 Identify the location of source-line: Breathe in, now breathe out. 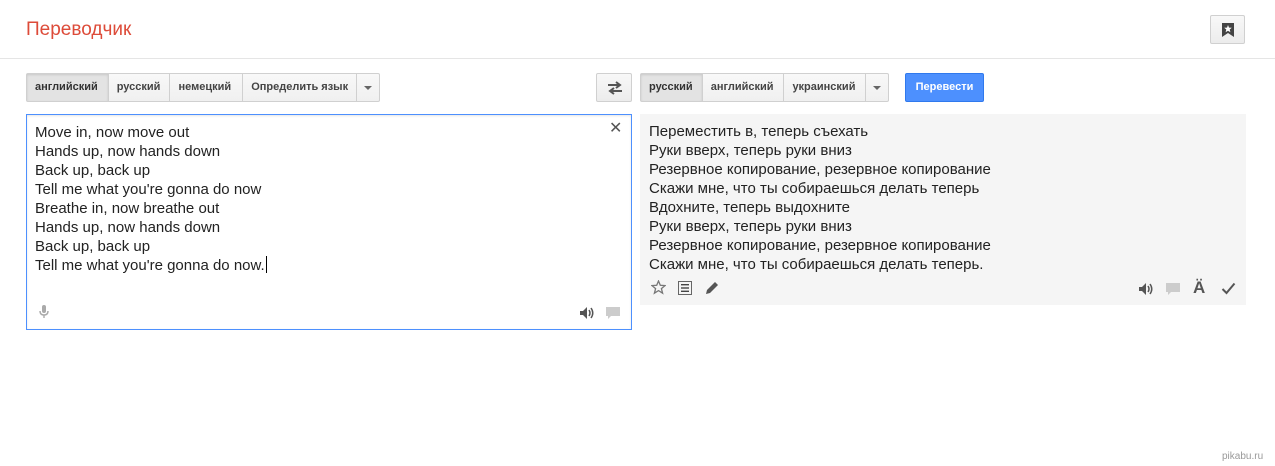
(127, 208).